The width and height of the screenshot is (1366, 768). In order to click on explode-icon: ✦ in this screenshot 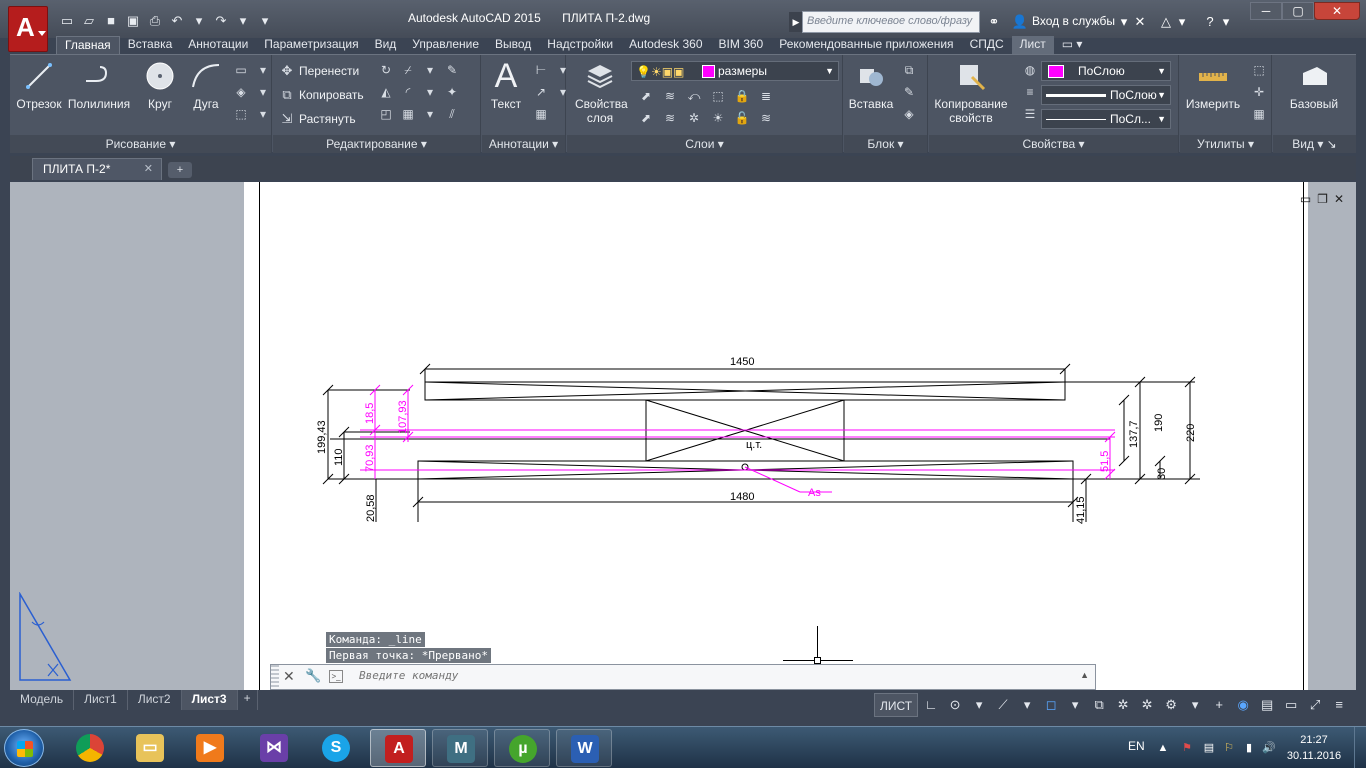, I will do `click(452, 92)`.